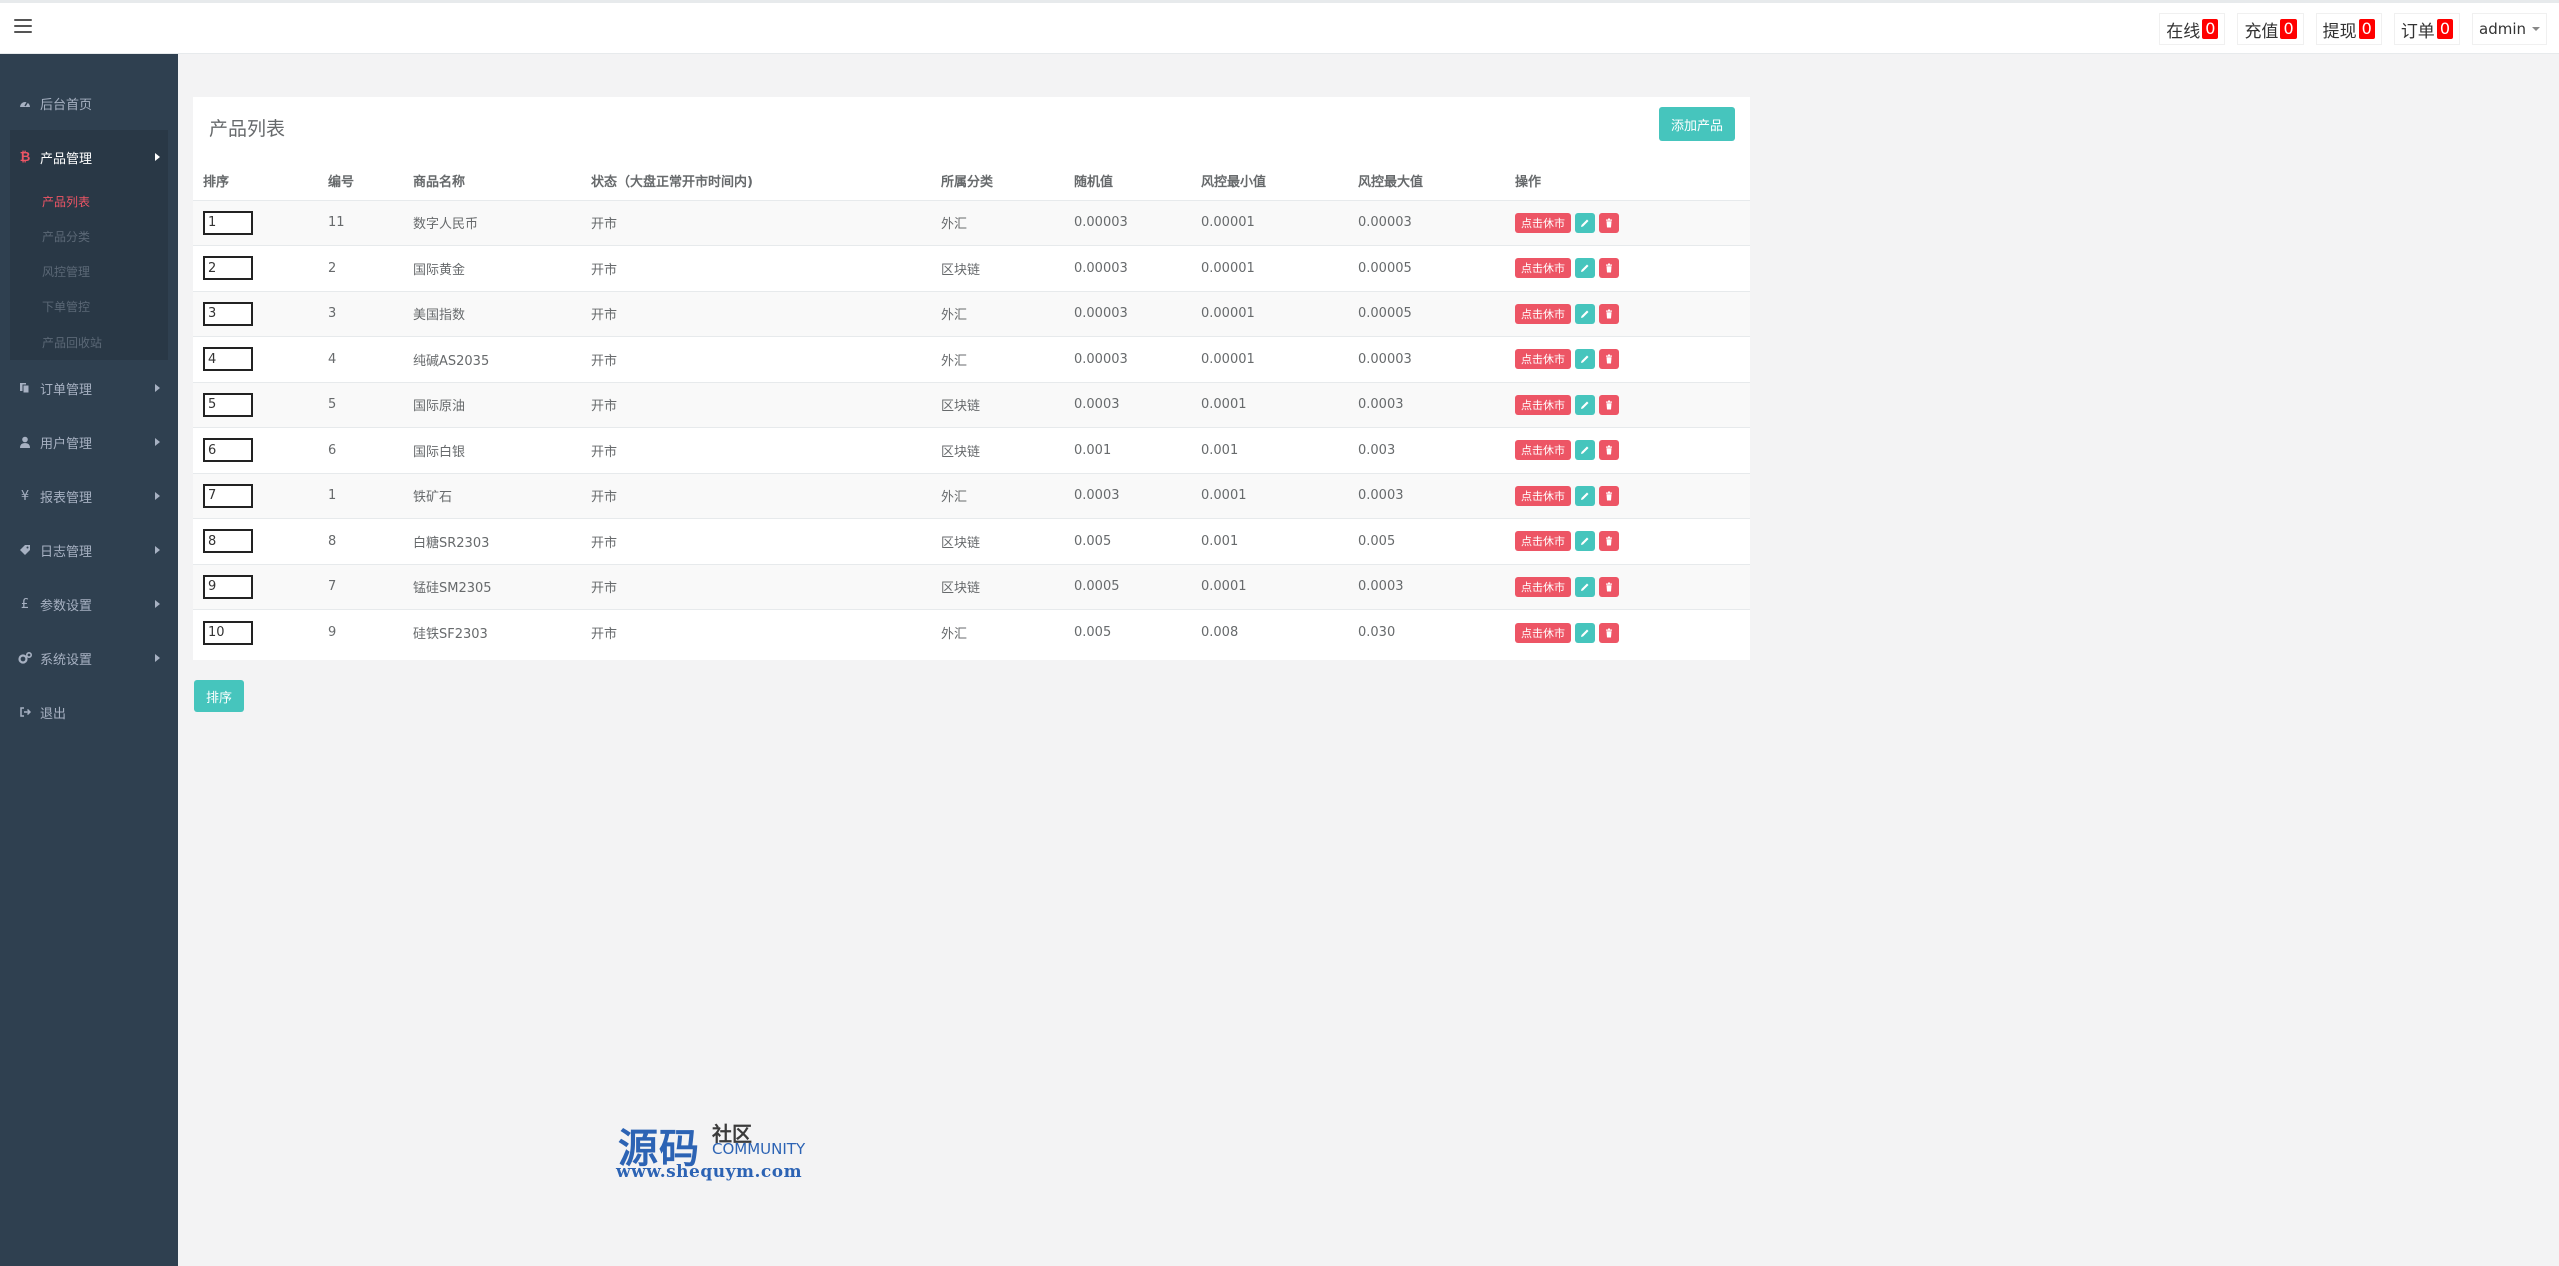 The width and height of the screenshot is (2559, 1266). What do you see at coordinates (89, 236) in the screenshot?
I see `sidebar-subitem-product-category: 产品分类` at bounding box center [89, 236].